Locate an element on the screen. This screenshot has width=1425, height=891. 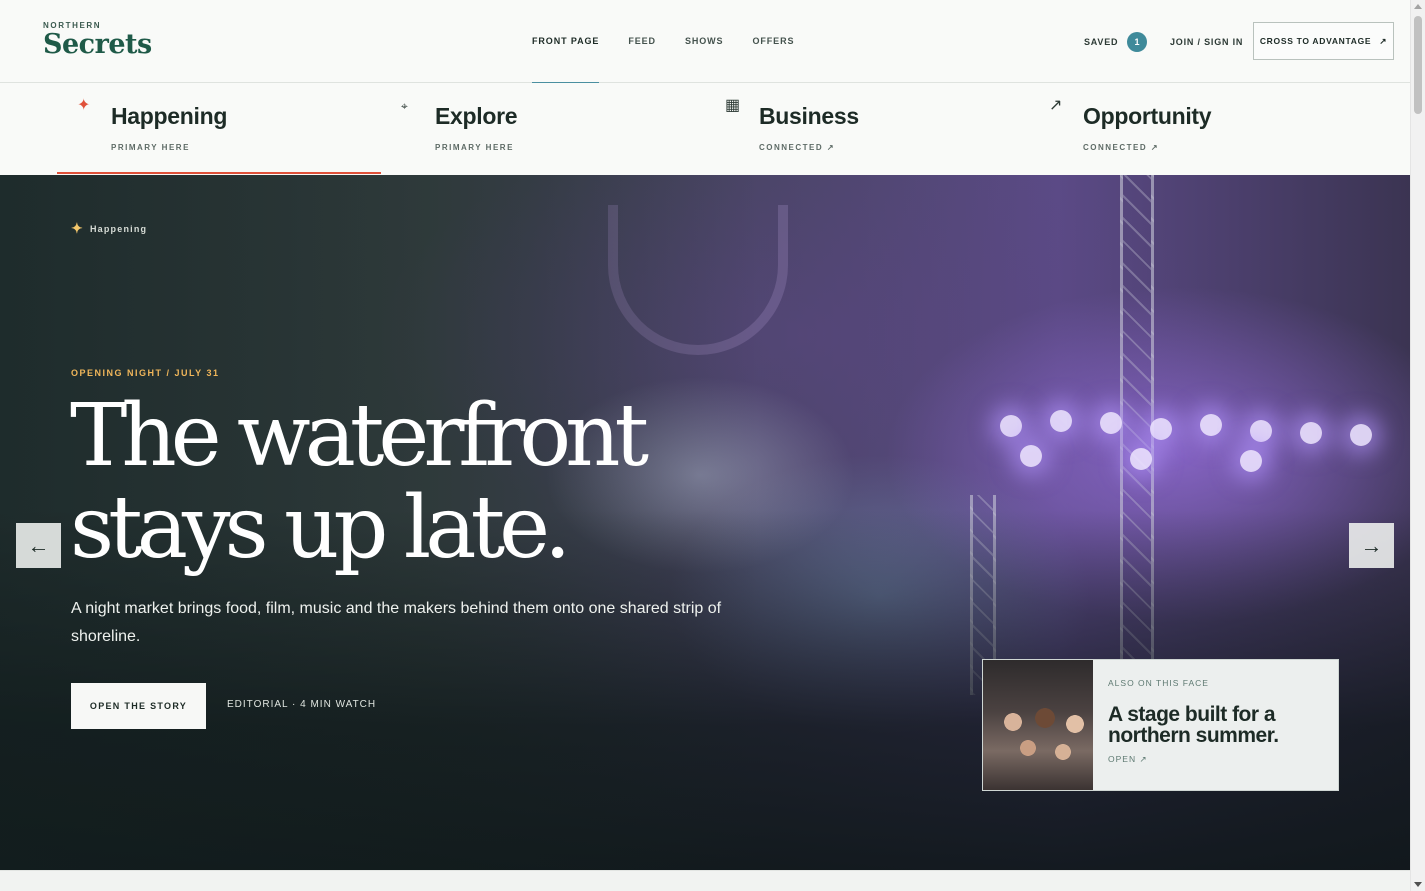
headline-line-1: The waterfront is located at coordinates (359, 436).